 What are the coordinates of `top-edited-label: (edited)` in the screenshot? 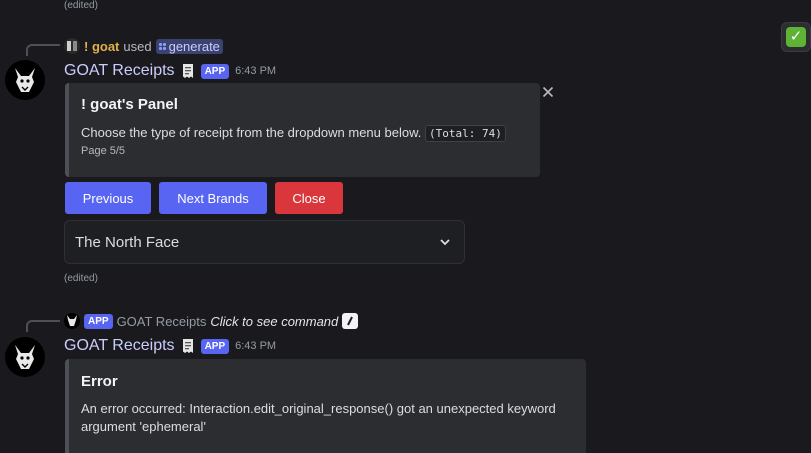 It's located at (81, 5).